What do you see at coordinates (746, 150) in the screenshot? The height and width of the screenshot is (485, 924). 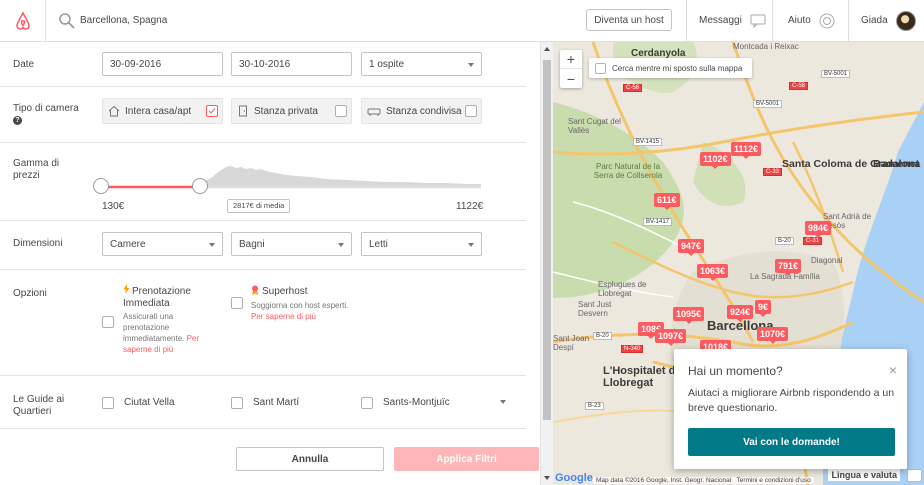 I see `price-pin: 1112€` at bounding box center [746, 150].